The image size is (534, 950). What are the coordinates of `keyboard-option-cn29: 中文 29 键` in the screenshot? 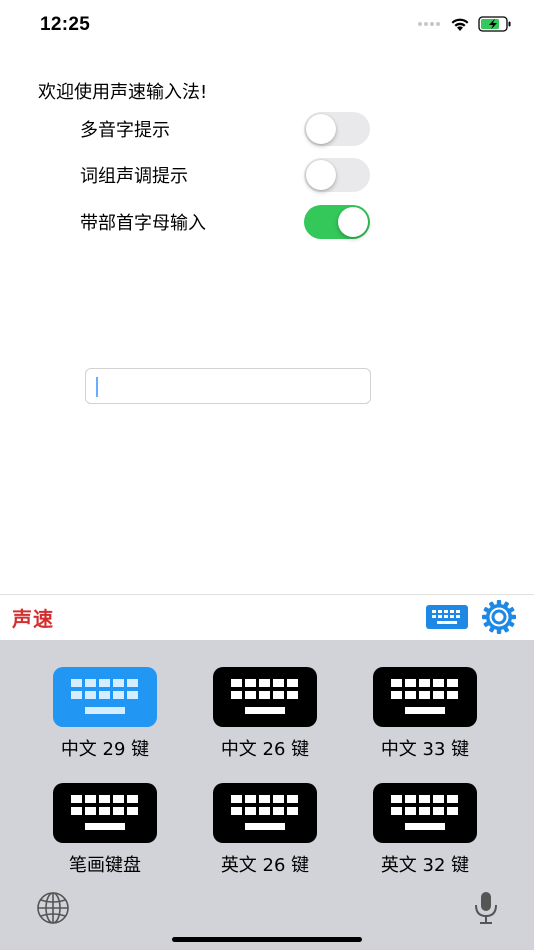 It's located at (105, 714).